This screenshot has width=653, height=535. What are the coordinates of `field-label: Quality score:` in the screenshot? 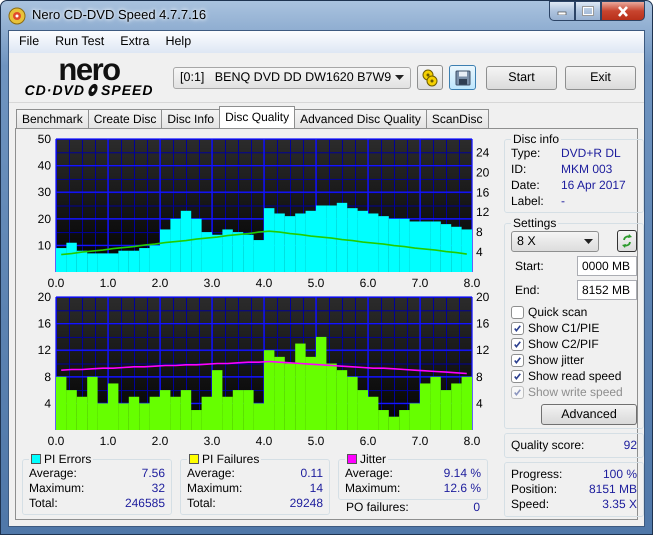 It's located at (547, 446).